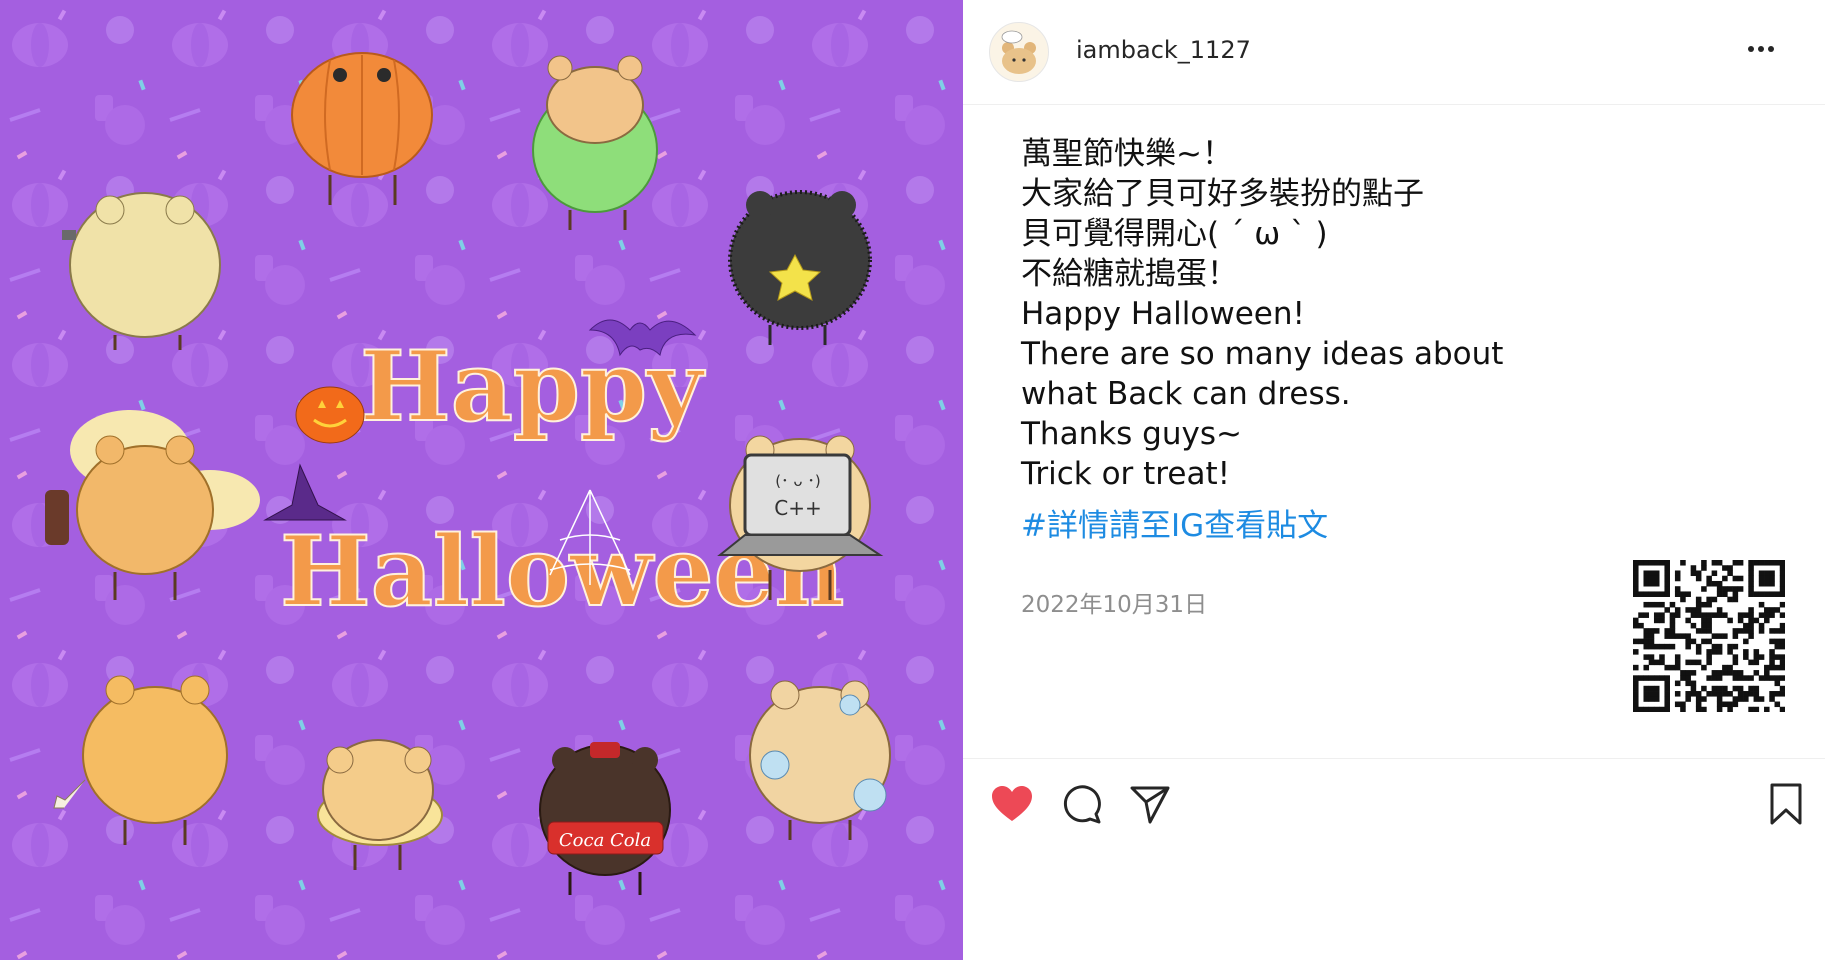  I want to click on send-icon, so click(1150, 804).